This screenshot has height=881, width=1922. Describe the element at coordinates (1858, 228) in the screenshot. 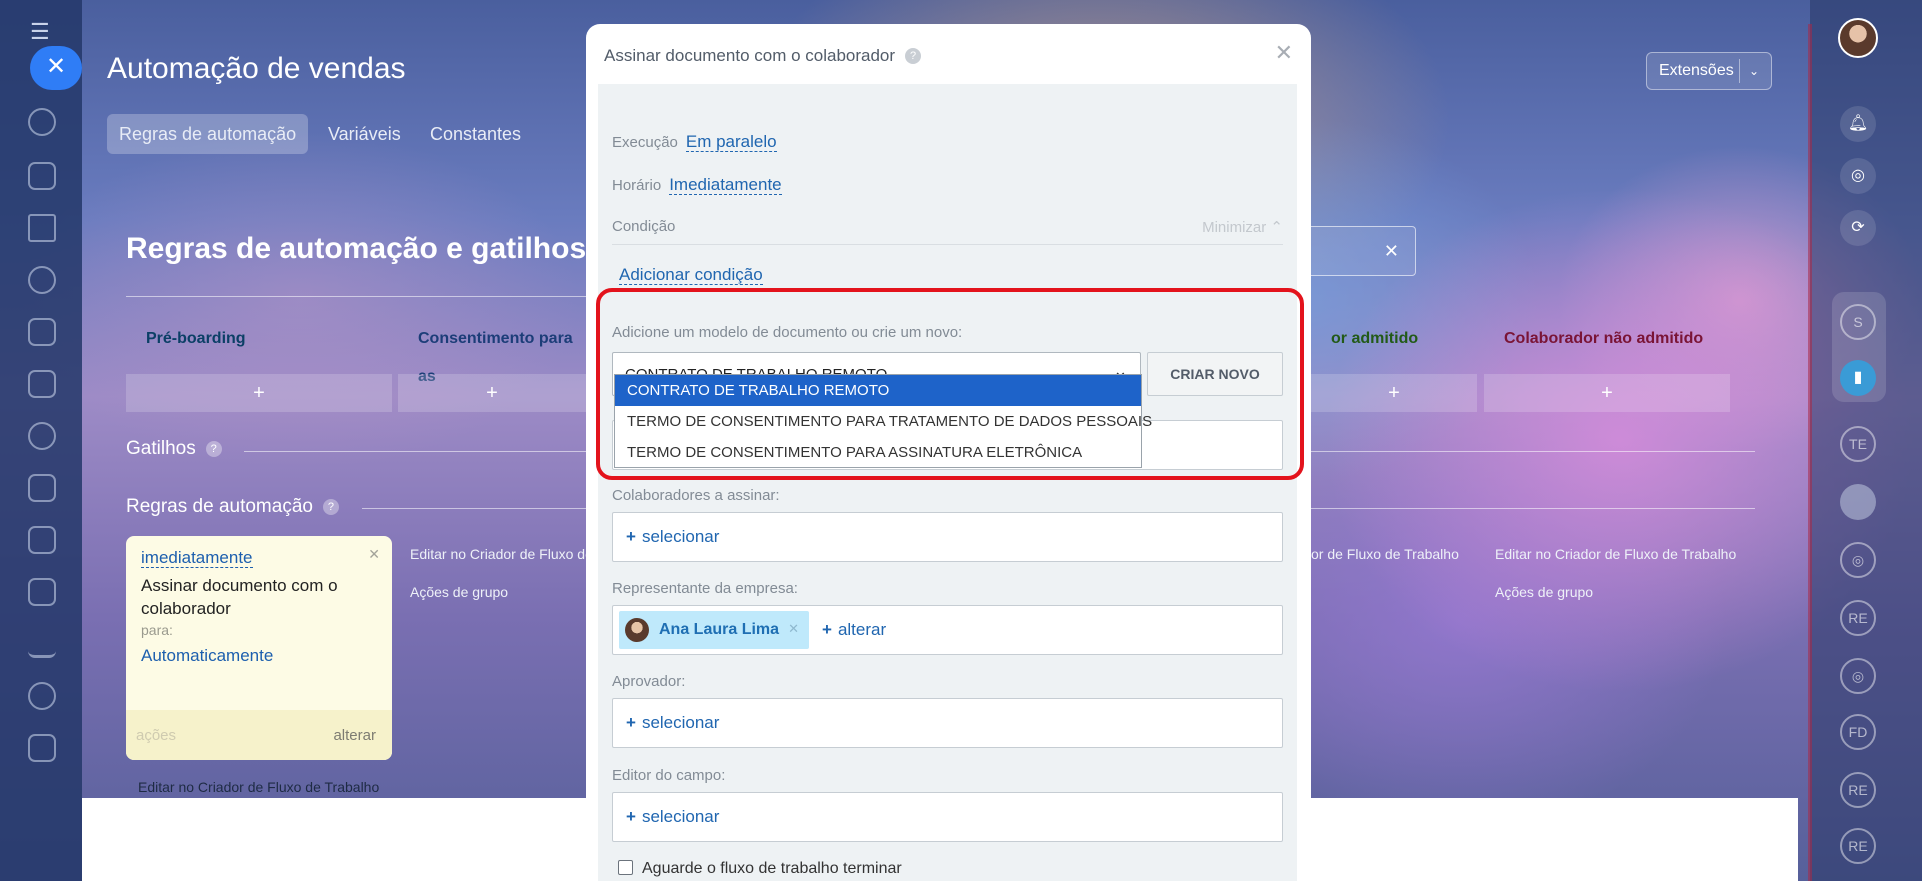

I see `sync-icon: ⟳` at that location.